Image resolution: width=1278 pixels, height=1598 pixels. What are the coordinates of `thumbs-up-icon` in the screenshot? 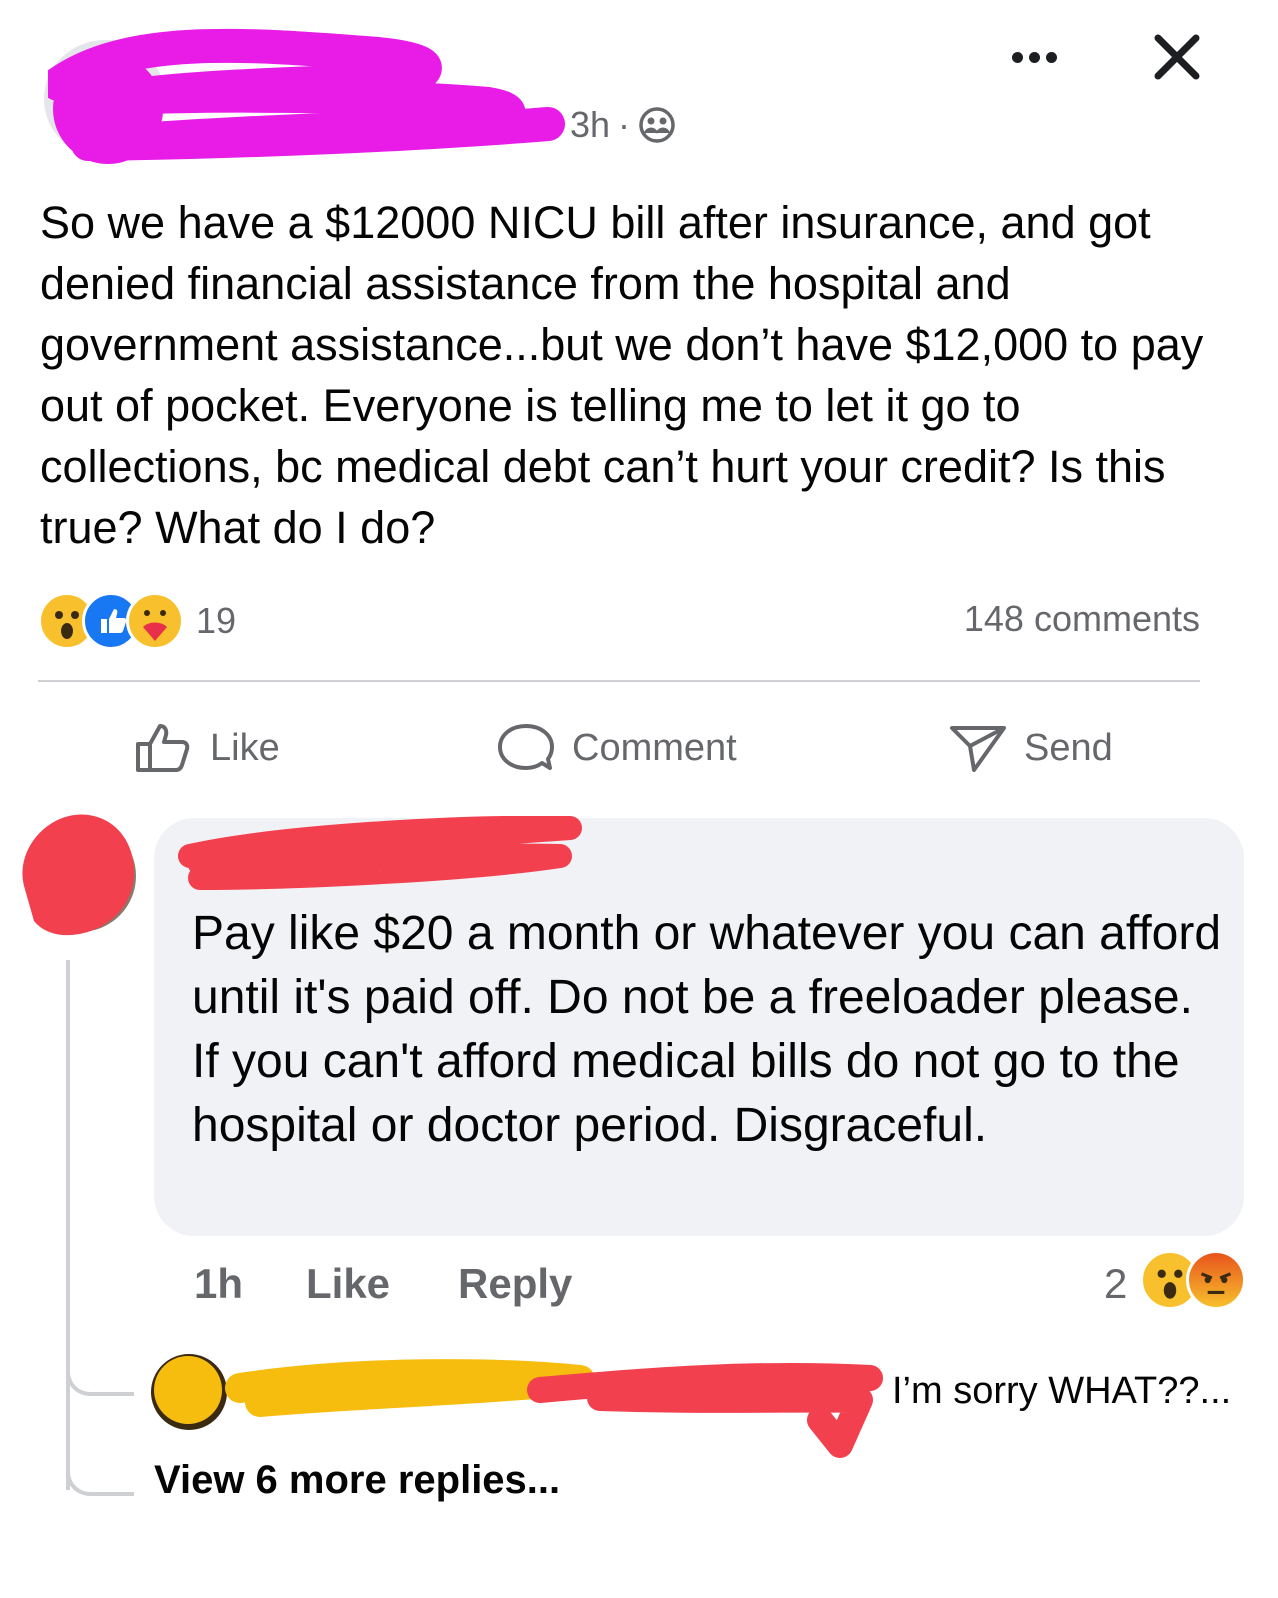 It's located at (163, 748).